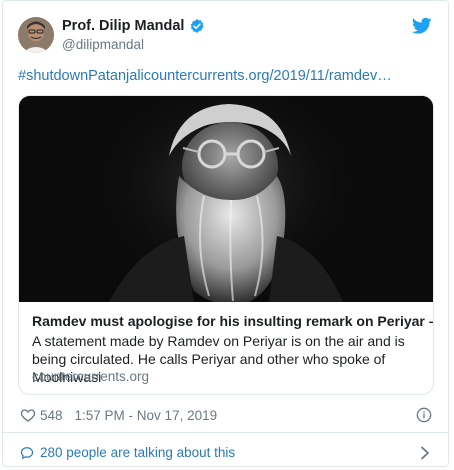 This screenshot has height=470, width=454. What do you see at coordinates (28, 415) in the screenshot?
I see `heart-icon` at bounding box center [28, 415].